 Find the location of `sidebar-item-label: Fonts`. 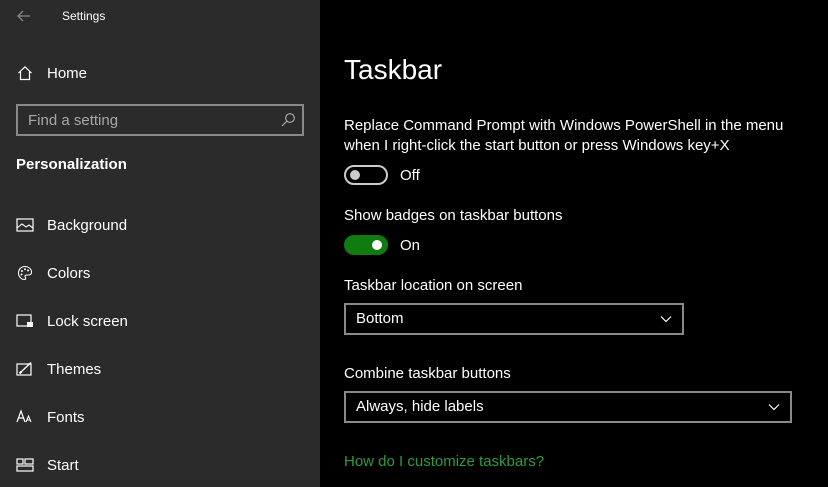

sidebar-item-label: Fonts is located at coordinates (66, 417).